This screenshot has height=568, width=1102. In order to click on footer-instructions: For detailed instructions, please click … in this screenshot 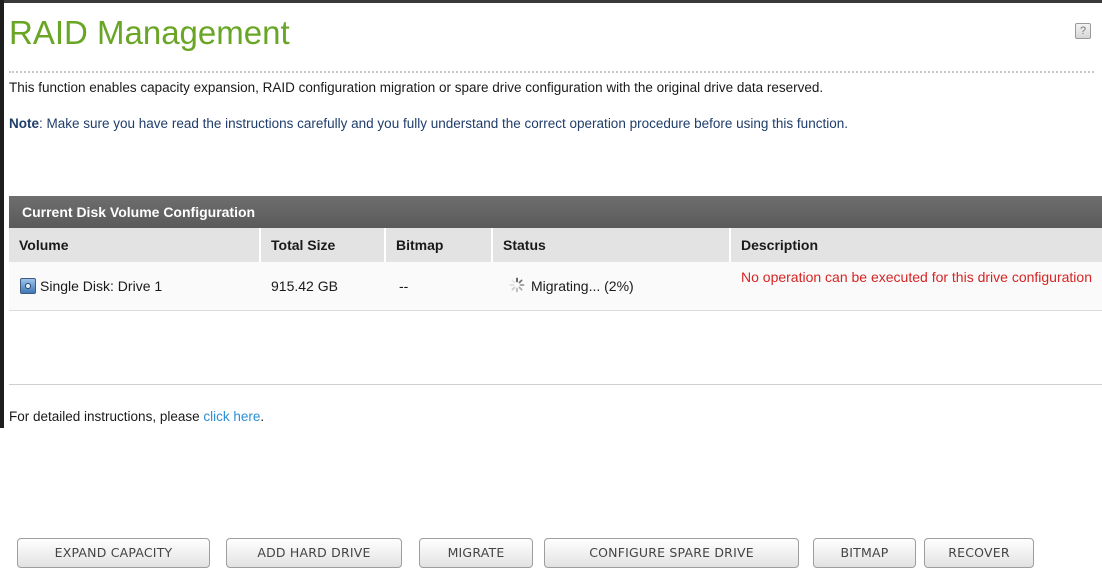, I will do `click(136, 416)`.